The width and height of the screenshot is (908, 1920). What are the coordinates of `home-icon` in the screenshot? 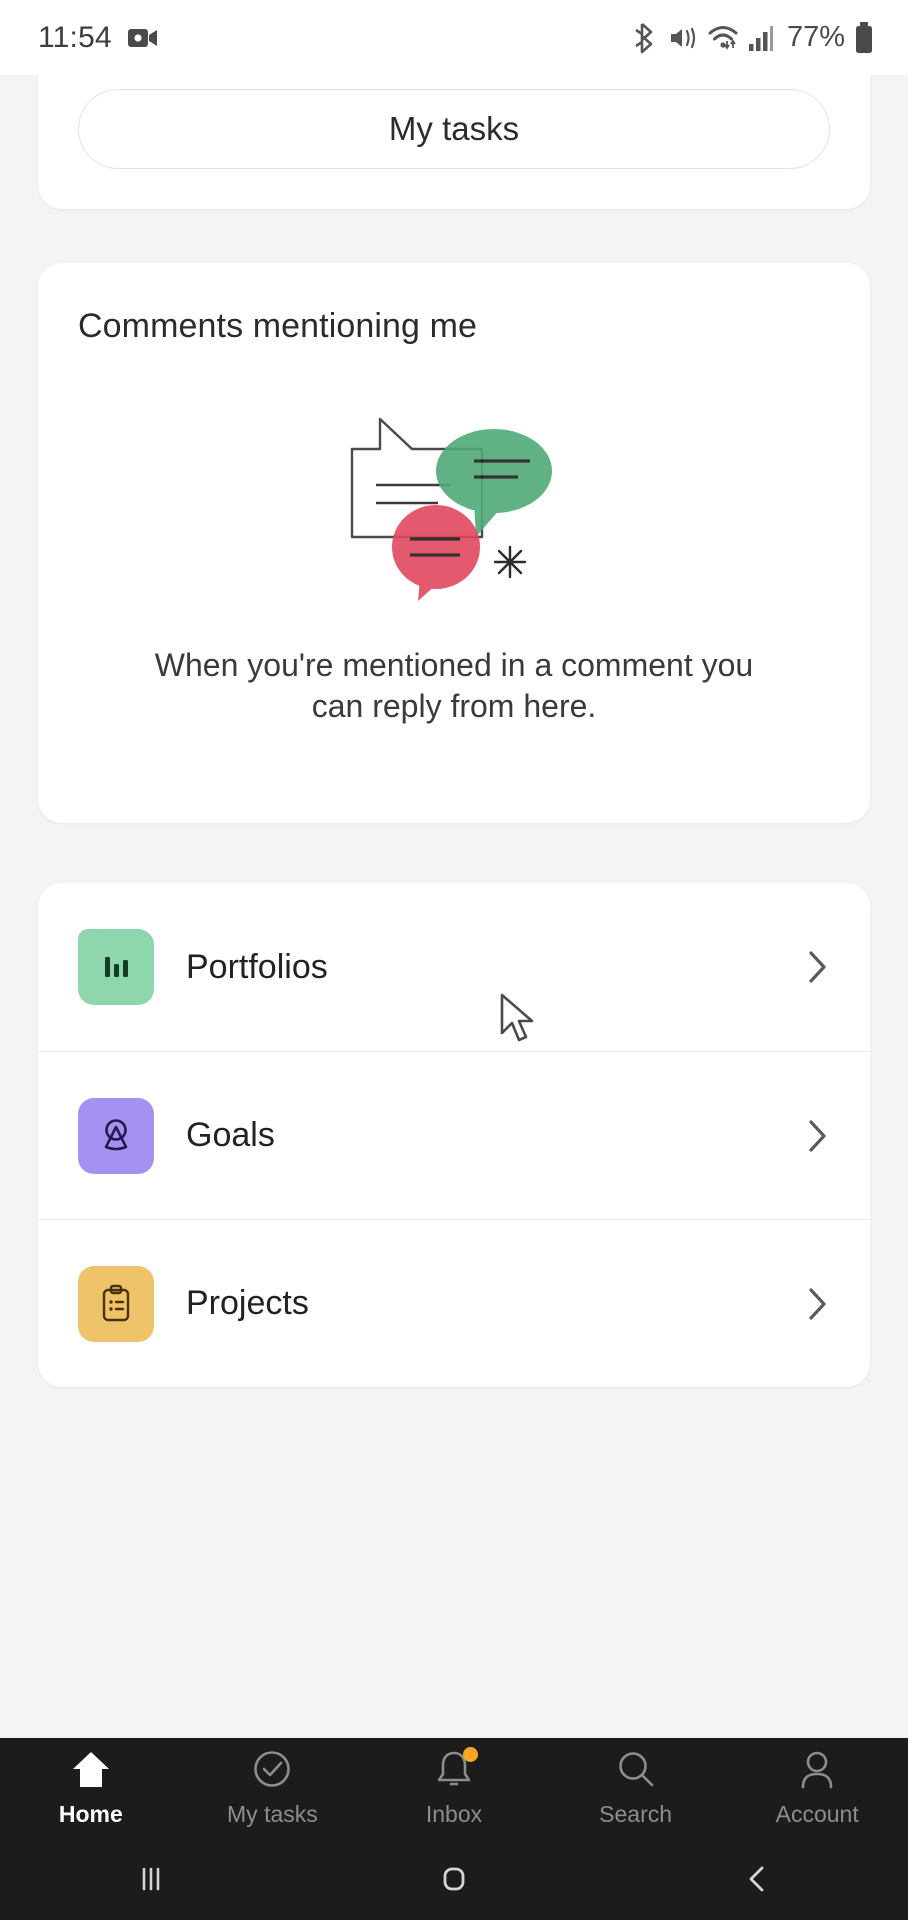 It's located at (90, 1769).